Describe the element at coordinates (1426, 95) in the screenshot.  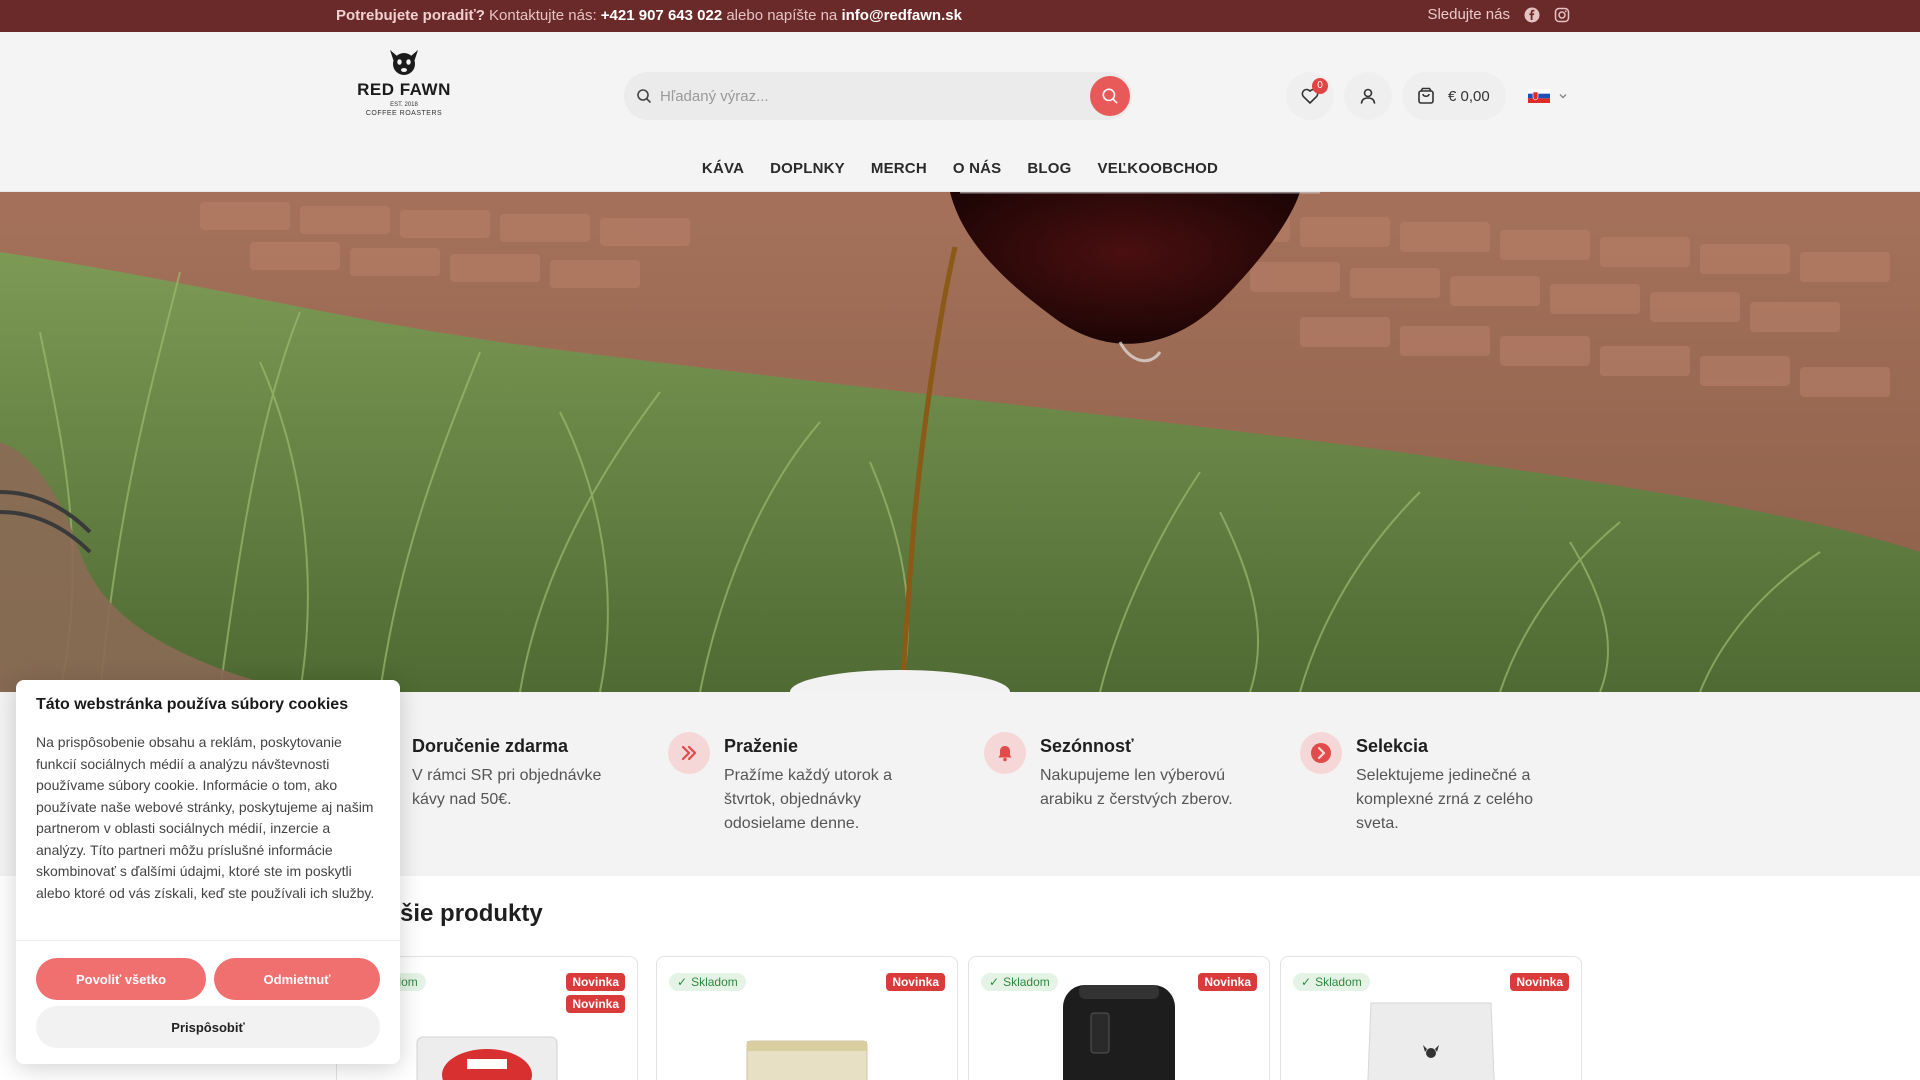
I see `shopping-bag-icon` at that location.